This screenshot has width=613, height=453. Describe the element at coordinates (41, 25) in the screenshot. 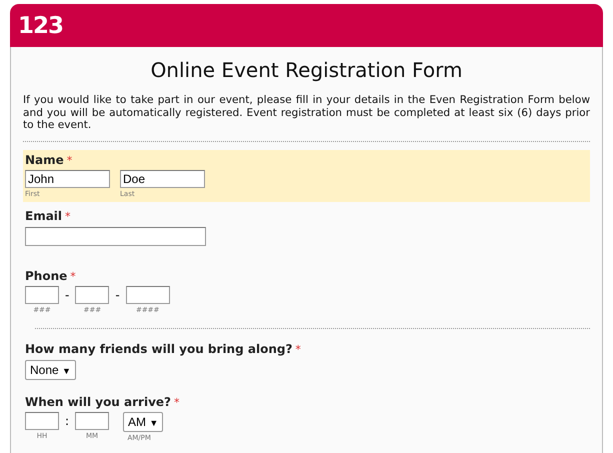

I see `logo: 123` at that location.